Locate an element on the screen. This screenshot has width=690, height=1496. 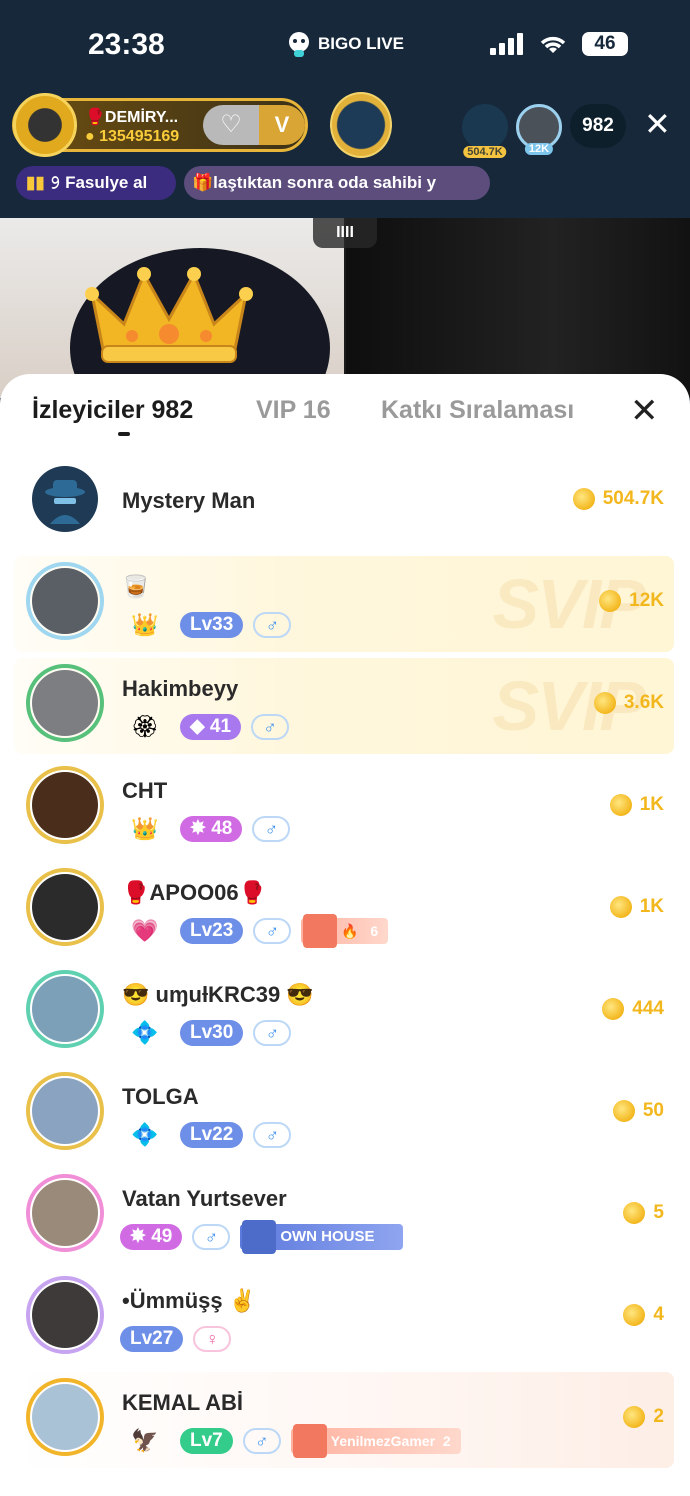
level-badge: Lv7 is located at coordinates (206, 1441).